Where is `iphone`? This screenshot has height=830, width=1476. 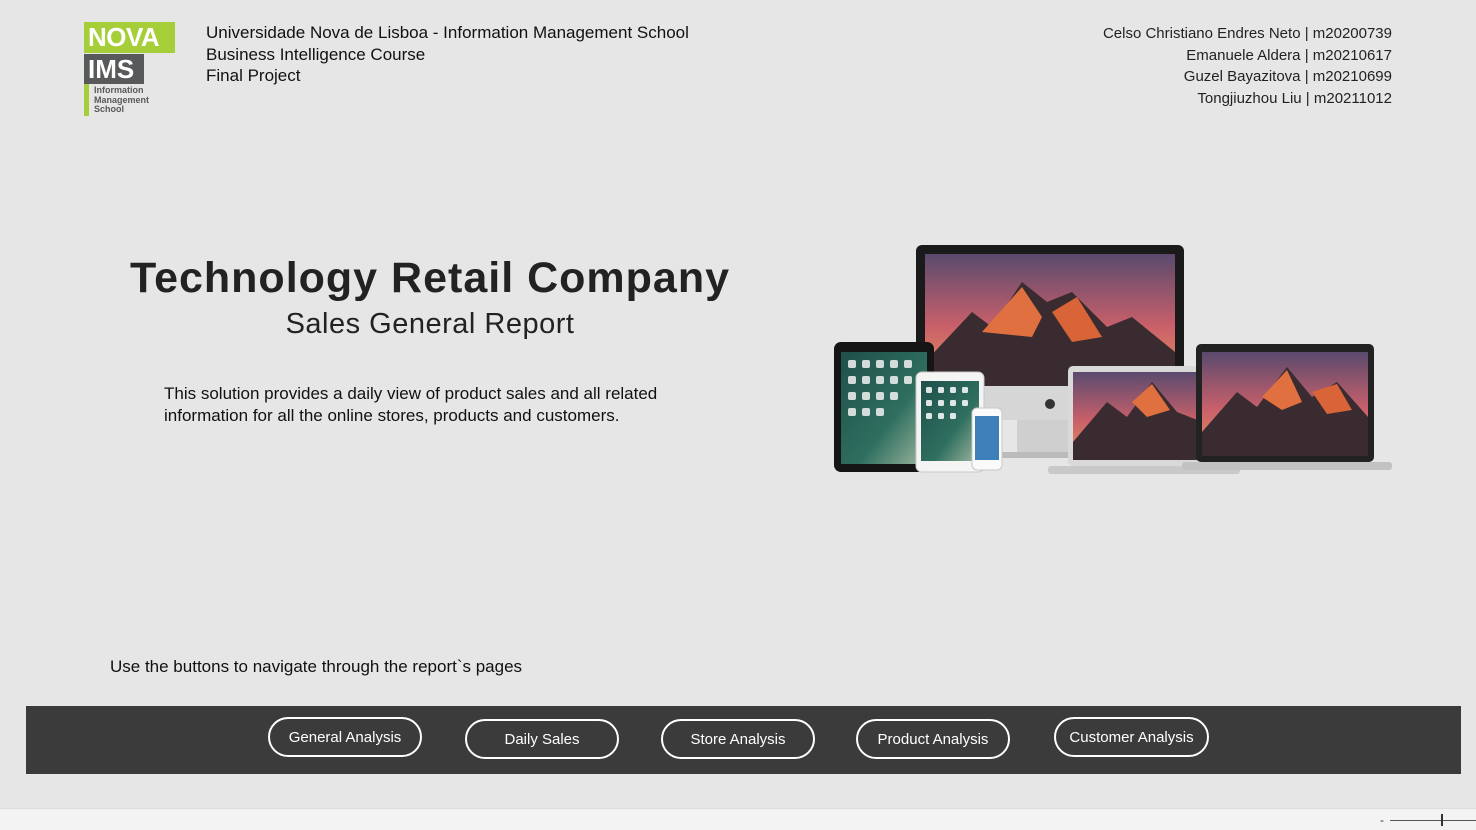 iphone is located at coordinates (987, 439).